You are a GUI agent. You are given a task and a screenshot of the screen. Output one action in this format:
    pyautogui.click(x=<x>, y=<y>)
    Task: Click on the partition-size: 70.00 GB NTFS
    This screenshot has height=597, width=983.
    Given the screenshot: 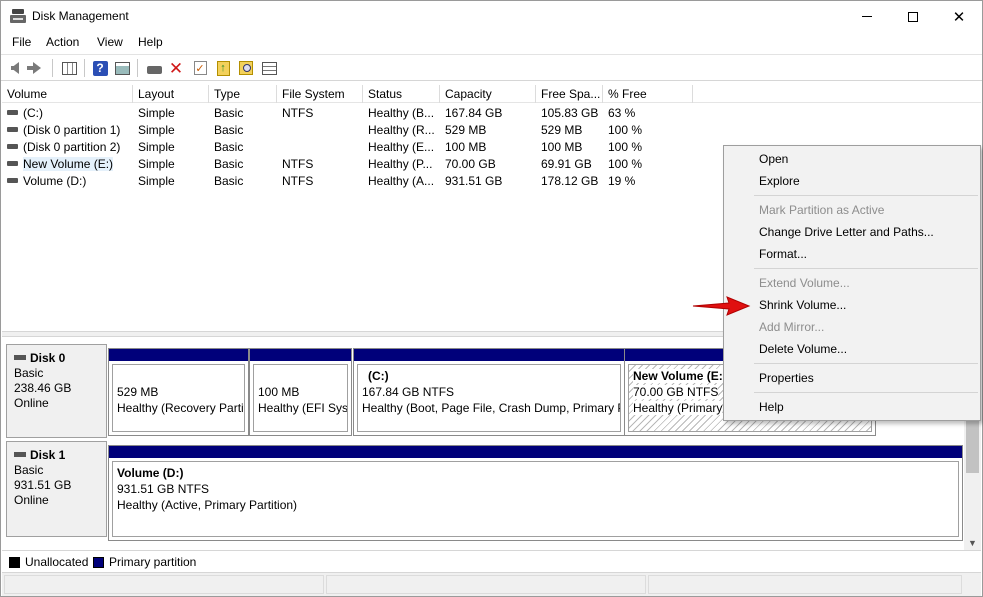 What is the action you would take?
    pyautogui.click(x=676, y=392)
    